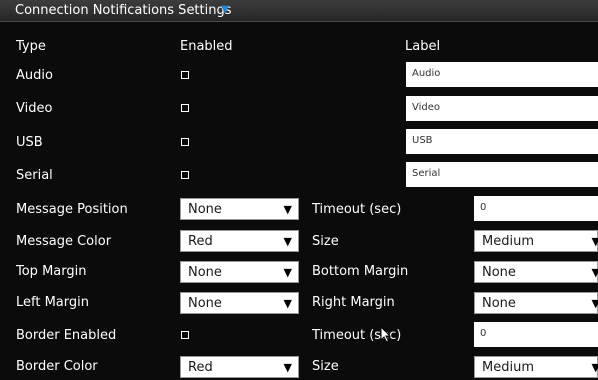 This screenshot has height=380, width=598. What do you see at coordinates (426, 173) in the screenshot?
I see `serial-label-value: Serial` at bounding box center [426, 173].